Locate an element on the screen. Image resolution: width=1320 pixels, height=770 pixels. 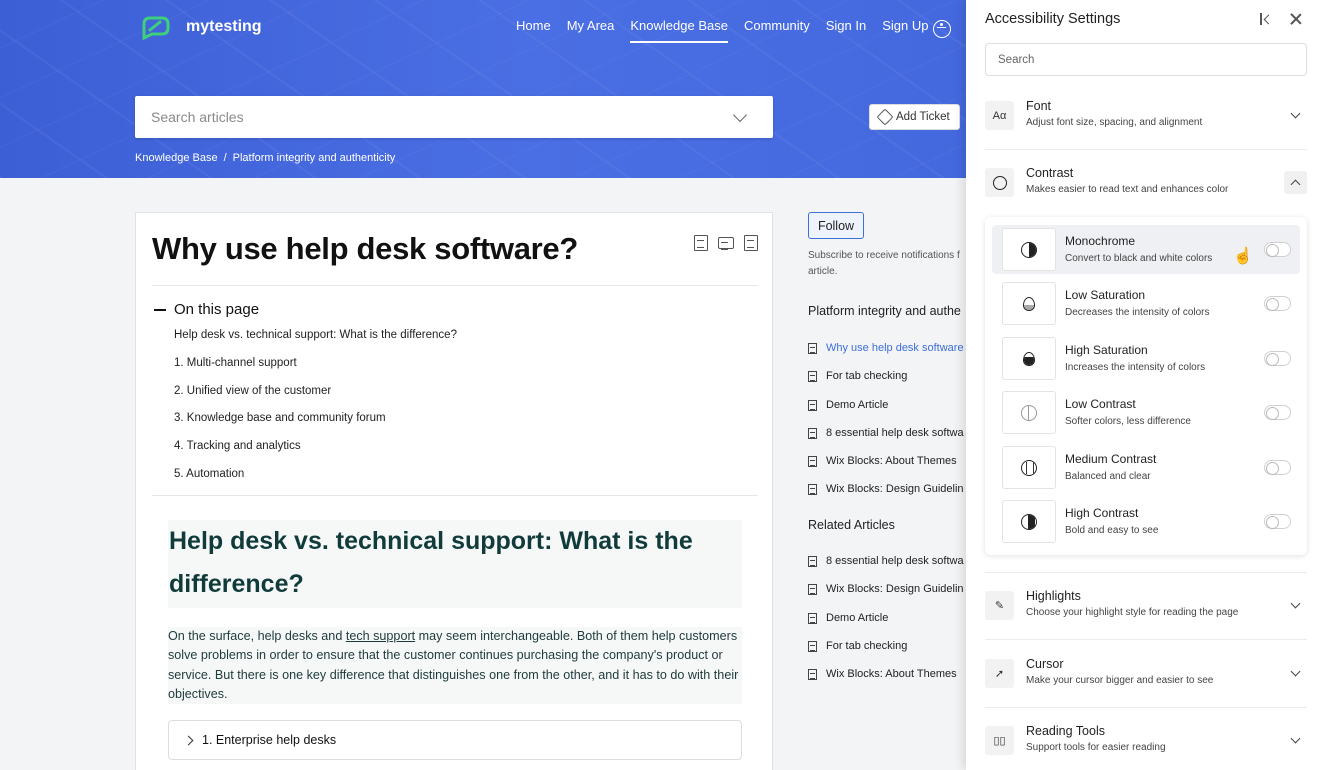
section-title: Highlights is located at coordinates (1053, 596).